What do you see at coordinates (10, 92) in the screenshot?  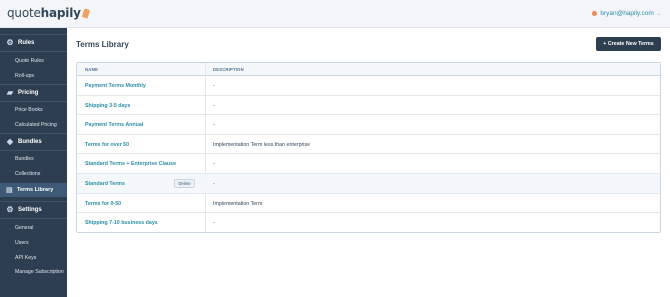 I see `price-tag-icon: ▰` at bounding box center [10, 92].